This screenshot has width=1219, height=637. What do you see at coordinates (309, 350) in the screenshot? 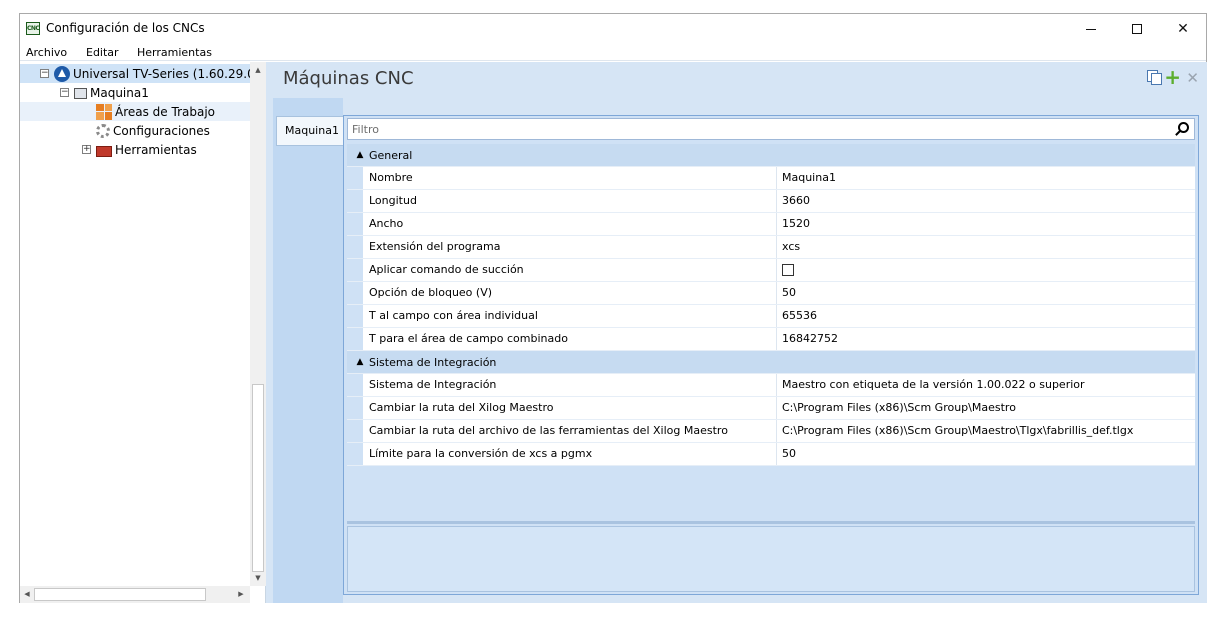
I see `machine-tab-strip: Maquina1` at bounding box center [309, 350].